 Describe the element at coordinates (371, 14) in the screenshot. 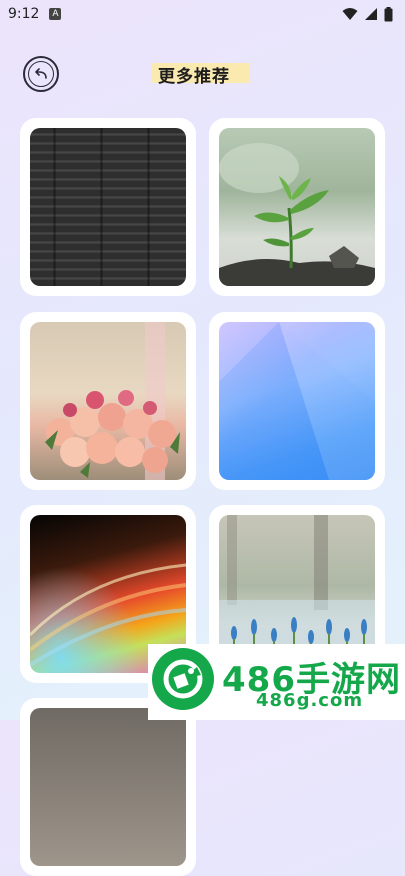

I see `signal-icon` at that location.